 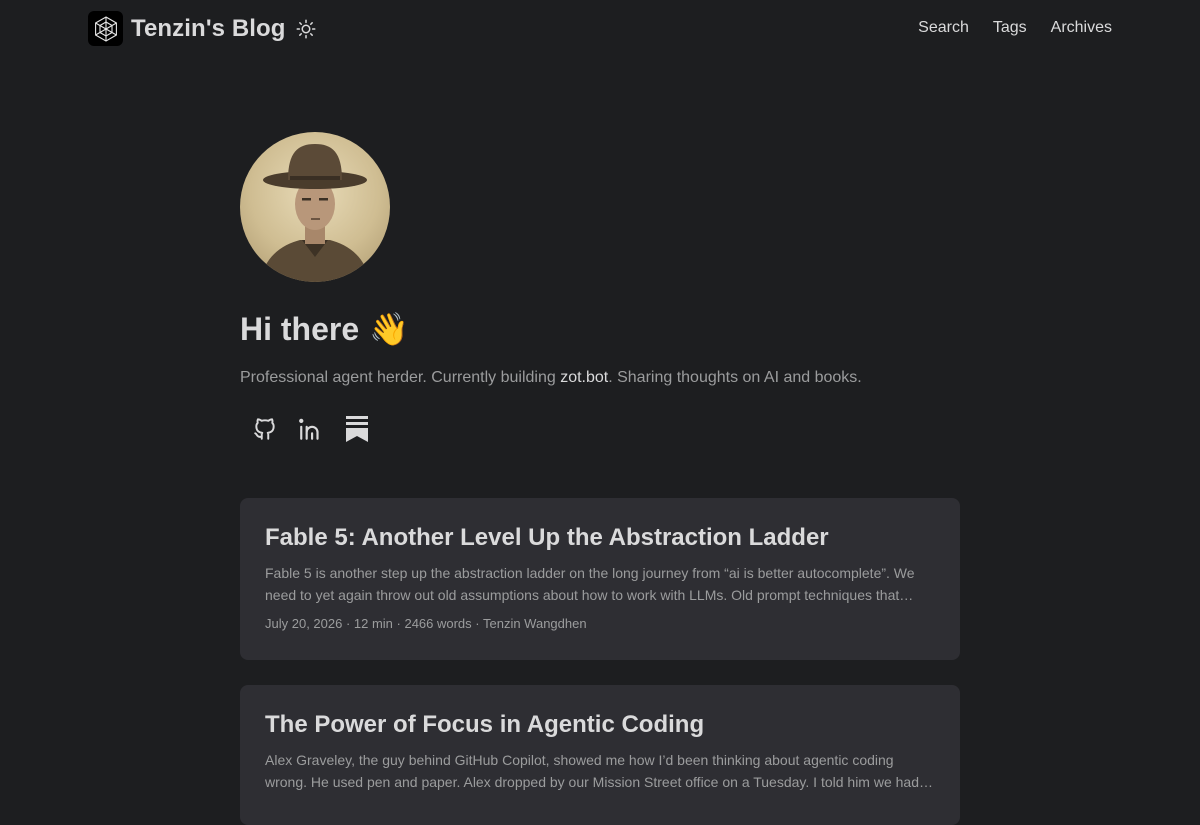 What do you see at coordinates (311, 429) in the screenshot?
I see `linkedin-icon` at bounding box center [311, 429].